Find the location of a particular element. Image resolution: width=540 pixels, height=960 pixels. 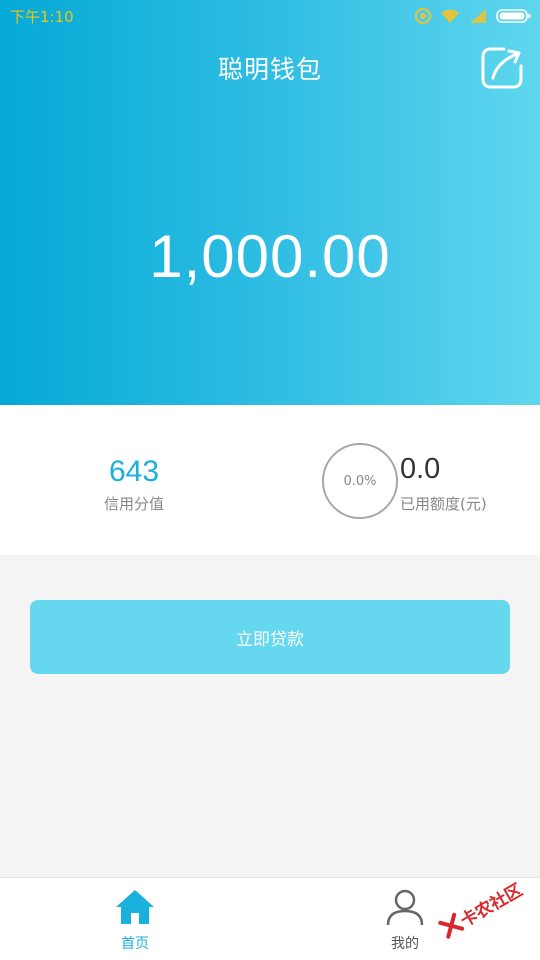

status-icons is located at coordinates (473, 16).